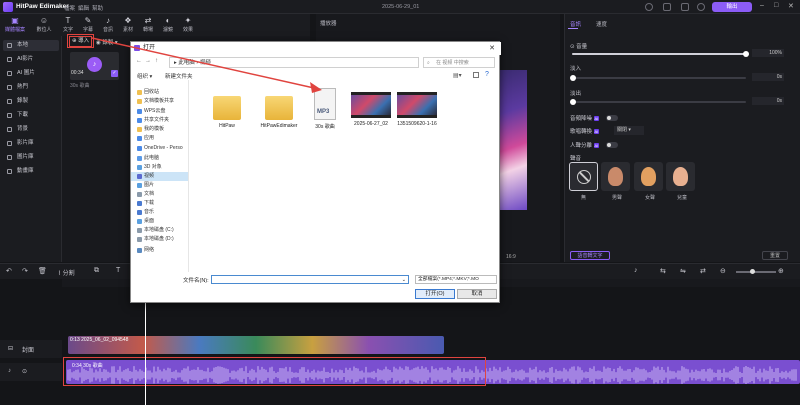 This screenshot has height=405, width=800. What do you see at coordinates (476, 75) in the screenshot?
I see `preview-pane-icon` at bounding box center [476, 75].